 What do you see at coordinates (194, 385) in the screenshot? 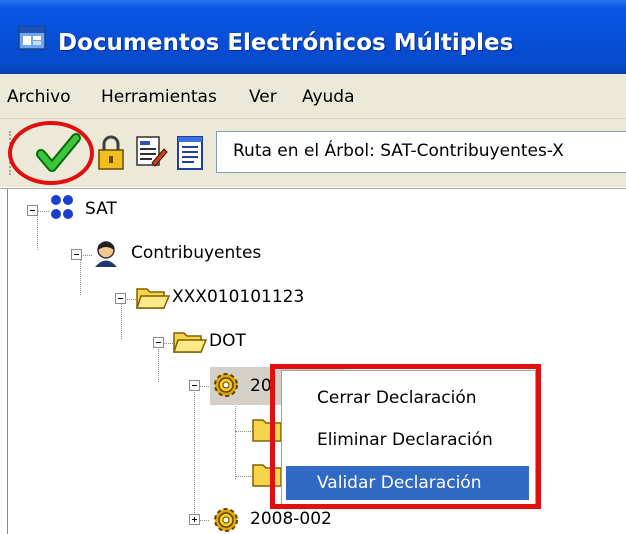
I see `expander-declaracion` at bounding box center [194, 385].